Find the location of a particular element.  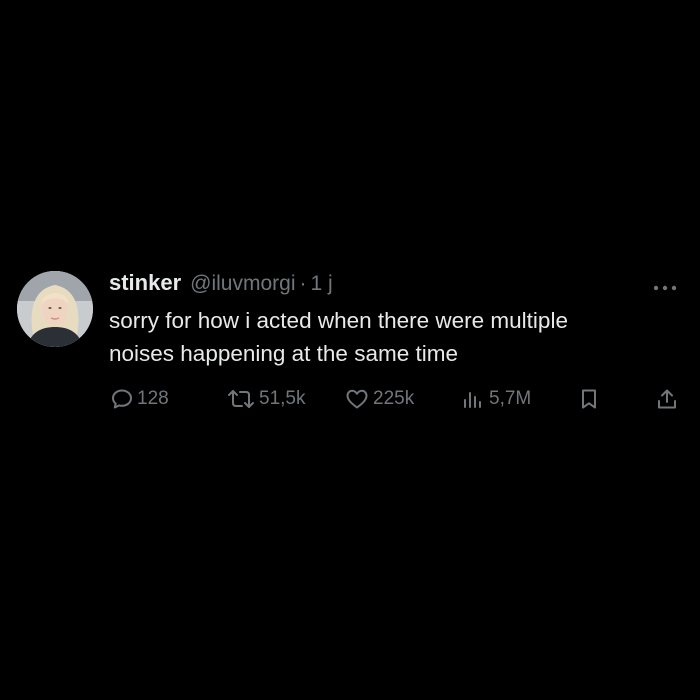

display-name: stinker is located at coordinates (145, 283).